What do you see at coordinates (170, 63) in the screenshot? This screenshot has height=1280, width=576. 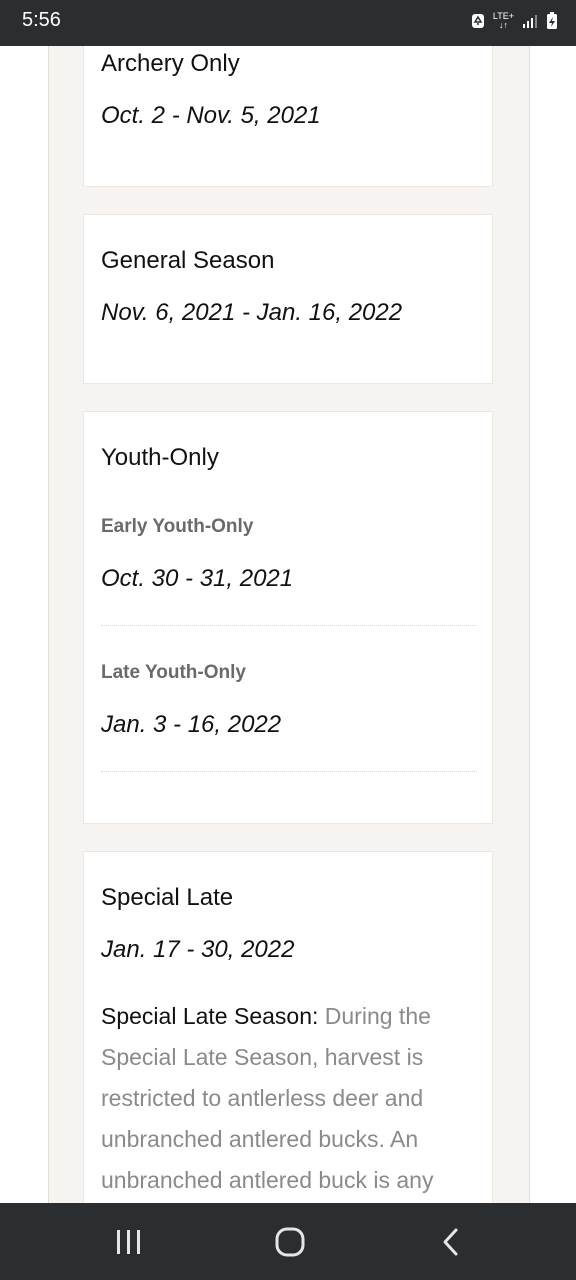 I see `season-title: Archery Only` at bounding box center [170, 63].